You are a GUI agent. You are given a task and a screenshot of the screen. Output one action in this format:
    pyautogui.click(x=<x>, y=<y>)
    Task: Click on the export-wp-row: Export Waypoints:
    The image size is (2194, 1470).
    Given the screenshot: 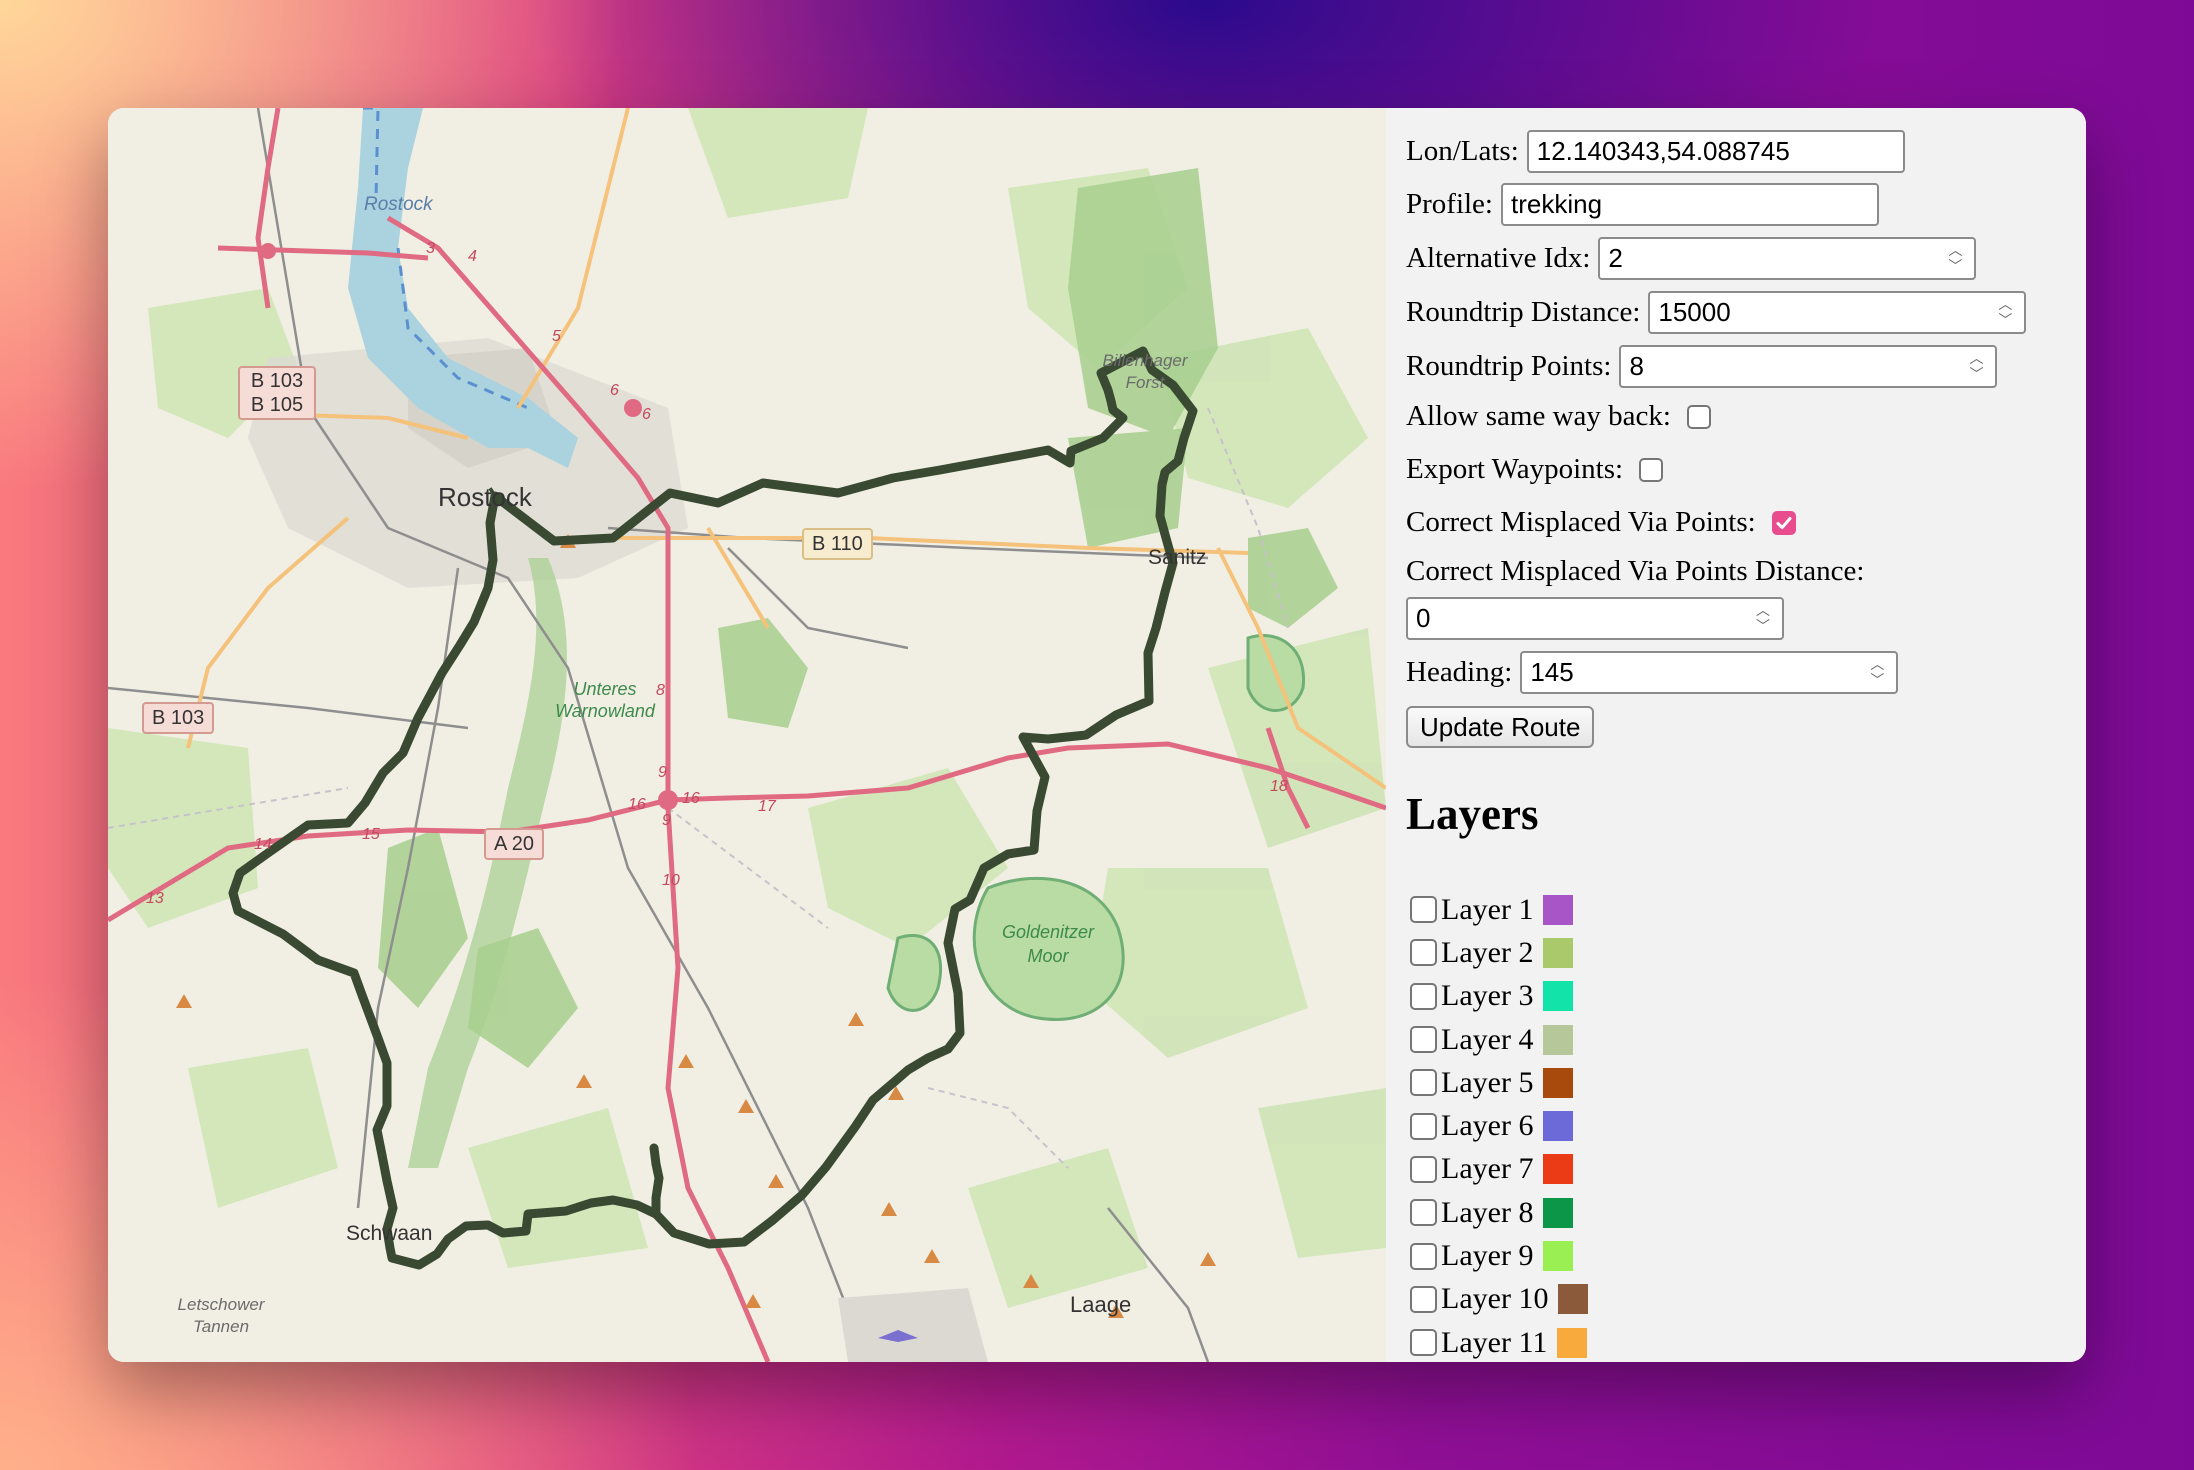 What is the action you would take?
    pyautogui.click(x=1535, y=469)
    